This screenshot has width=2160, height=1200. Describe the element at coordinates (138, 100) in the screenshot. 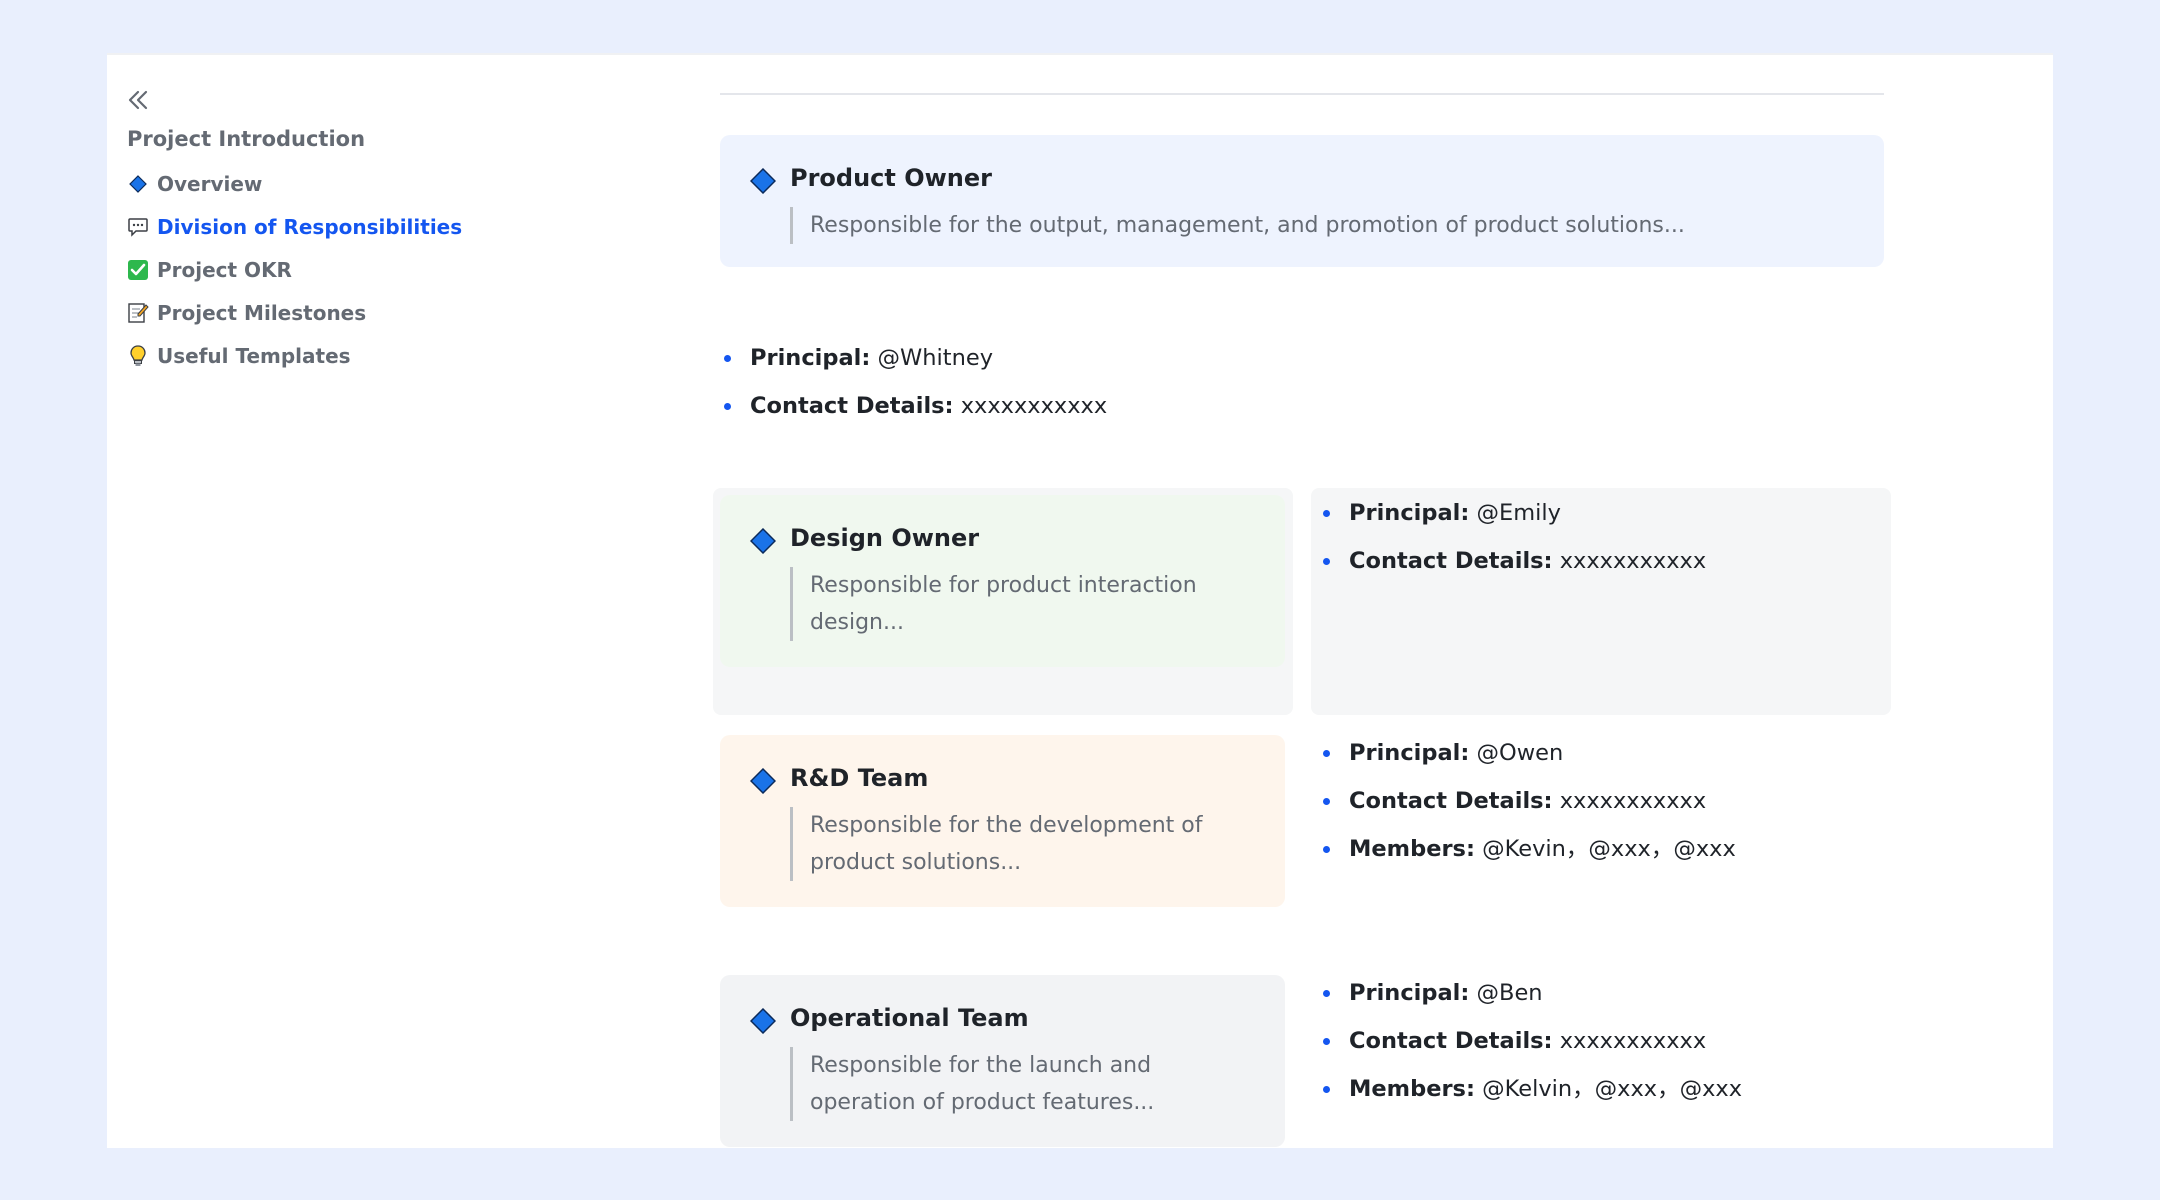

I see `double-chevron-left-icon` at that location.